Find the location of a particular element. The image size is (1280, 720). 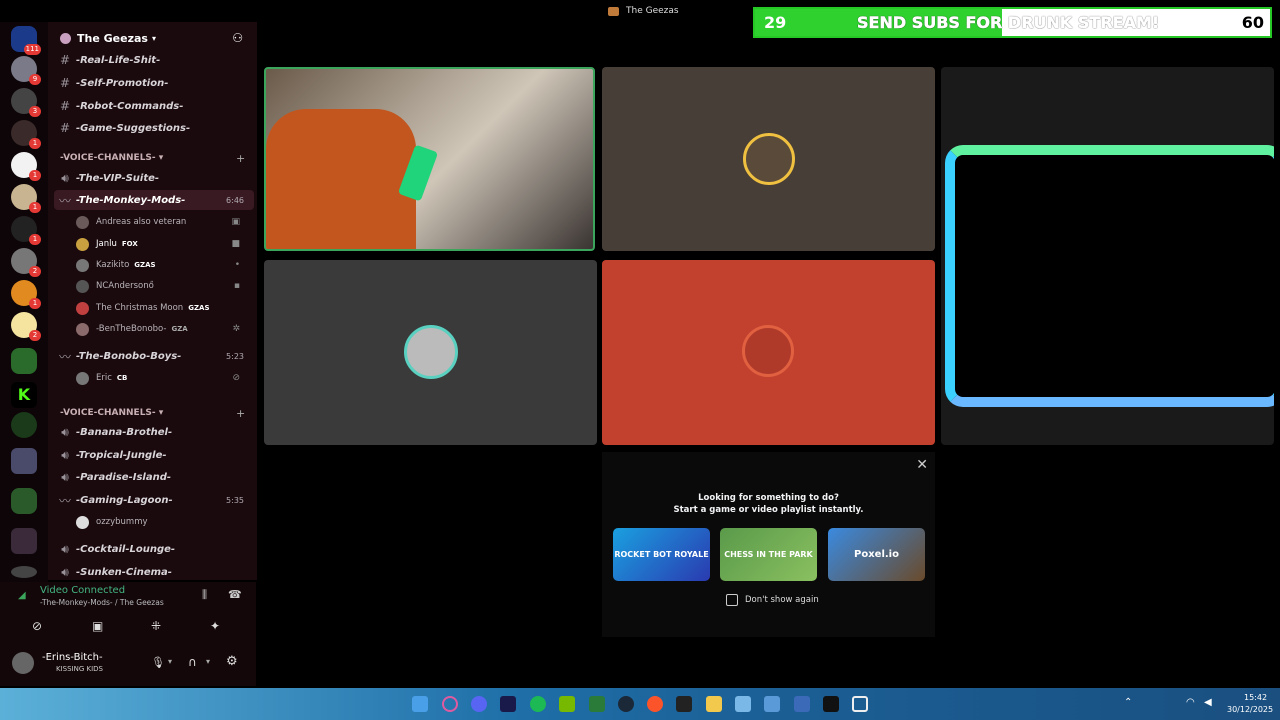

neon-frame-overlay is located at coordinates (1109, 276).